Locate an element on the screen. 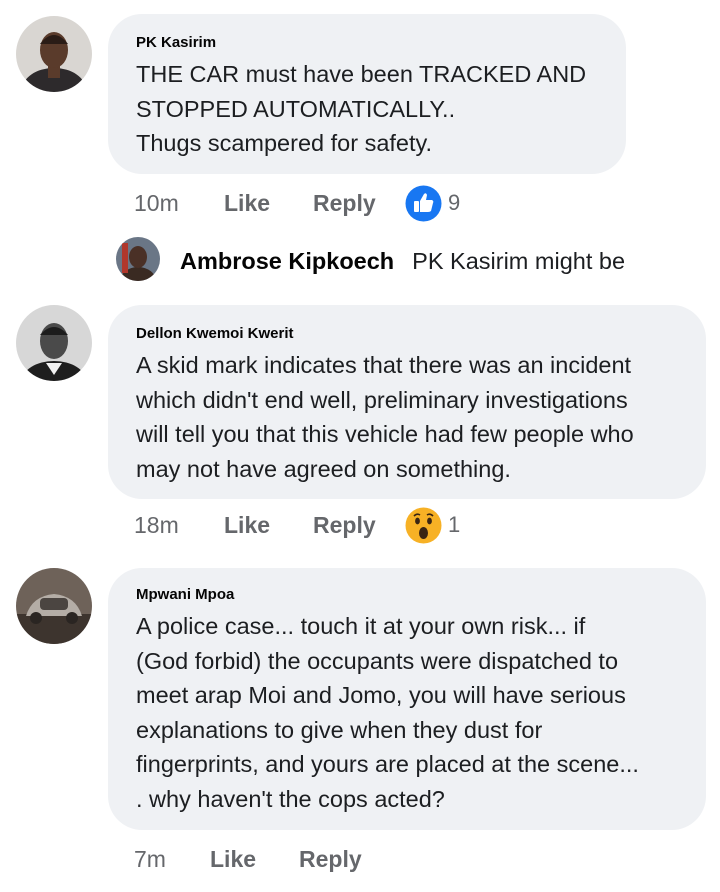  reply-snippet: PK Kasirim might be is located at coordinates (519, 261).